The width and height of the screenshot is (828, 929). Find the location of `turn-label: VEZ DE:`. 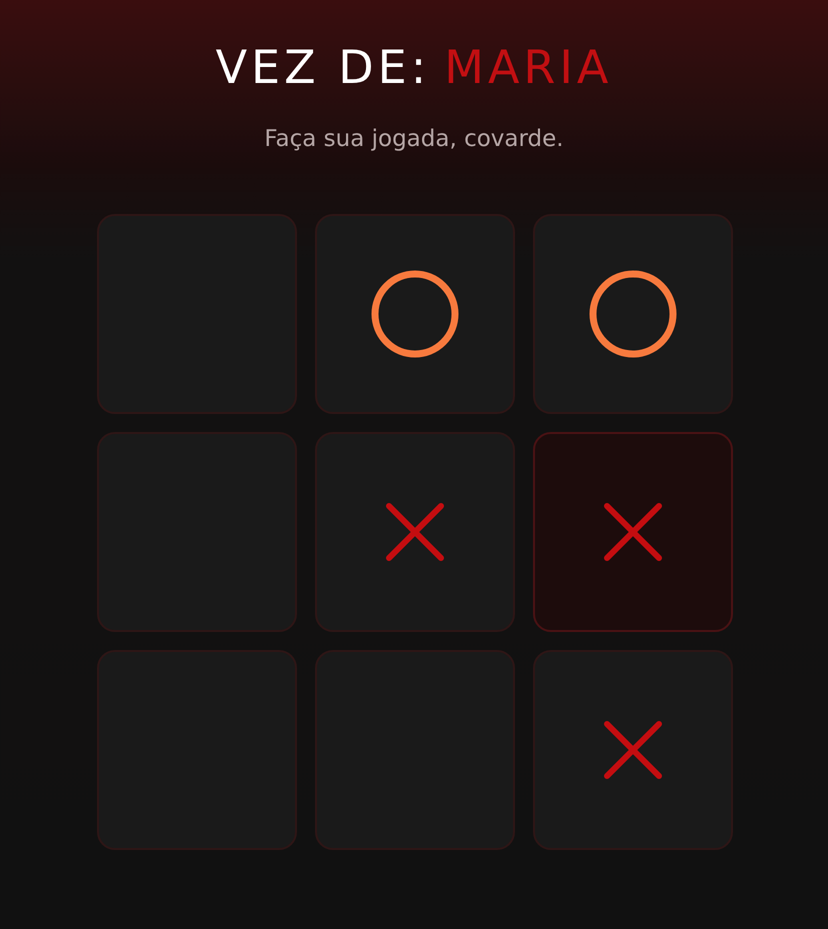

turn-label: VEZ DE: is located at coordinates (323, 67).